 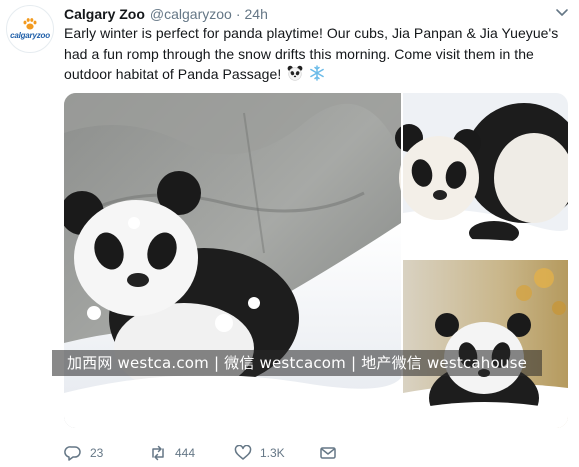 I want to click on tweet-timestamp: 24h, so click(x=256, y=14).